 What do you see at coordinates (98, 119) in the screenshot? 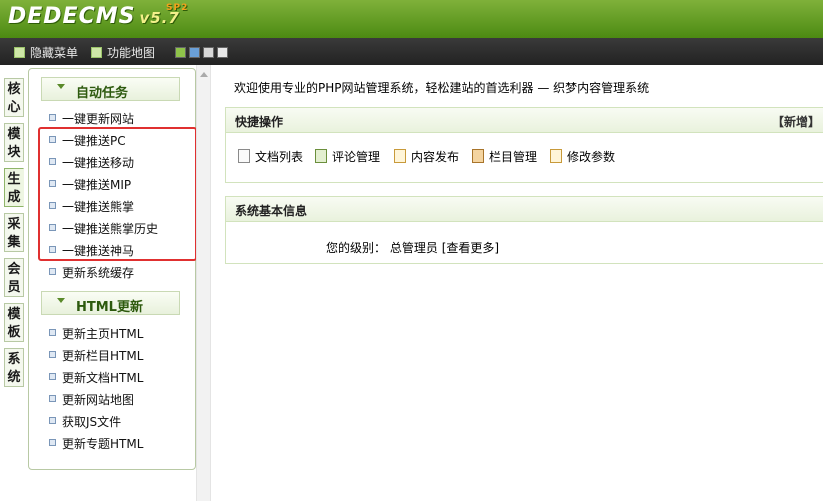
I see `sidebar-item-label: 一键更新网站` at bounding box center [98, 119].